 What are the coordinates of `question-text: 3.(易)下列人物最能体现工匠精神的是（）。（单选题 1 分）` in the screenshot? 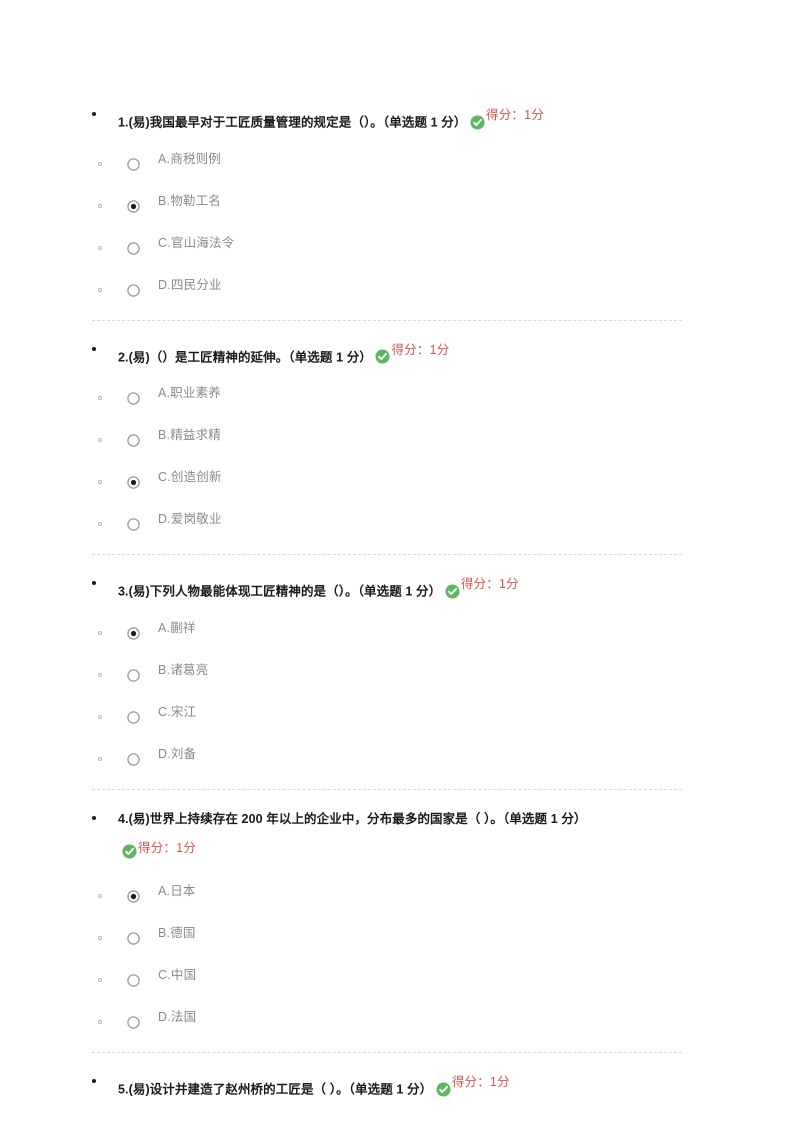 It's located at (280, 591).